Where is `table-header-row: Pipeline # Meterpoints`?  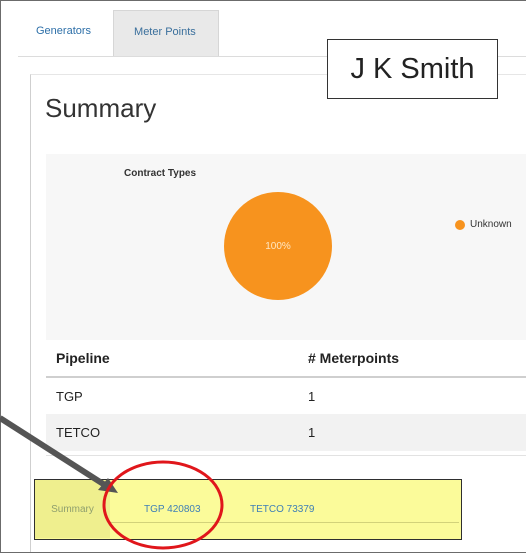
table-header-row: Pipeline # Meterpoints is located at coordinates (286, 359).